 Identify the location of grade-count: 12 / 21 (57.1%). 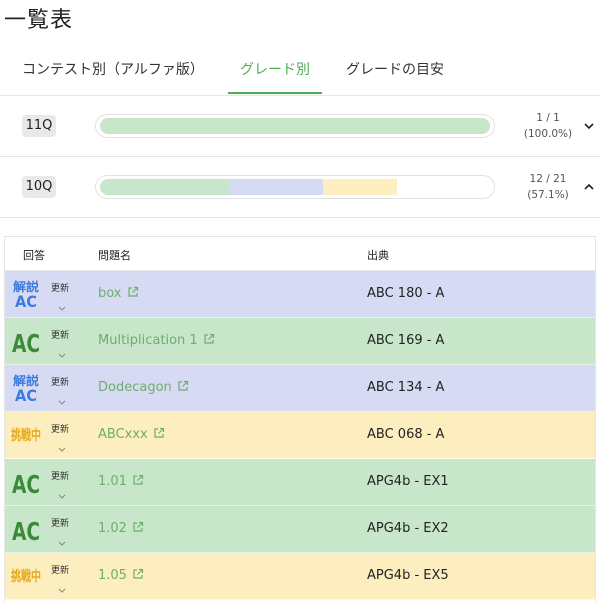
(548, 187).